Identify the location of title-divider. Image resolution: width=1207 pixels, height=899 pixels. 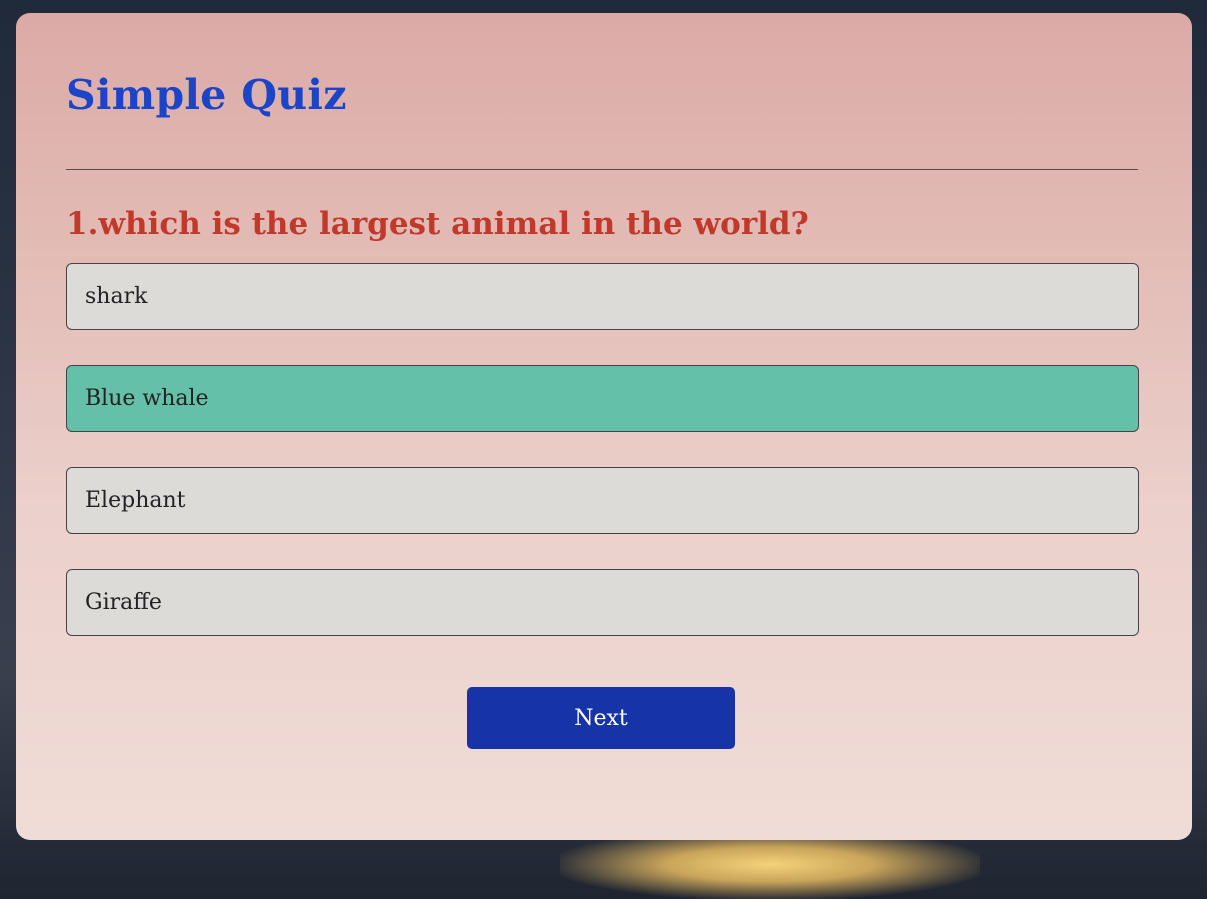
(602, 169).